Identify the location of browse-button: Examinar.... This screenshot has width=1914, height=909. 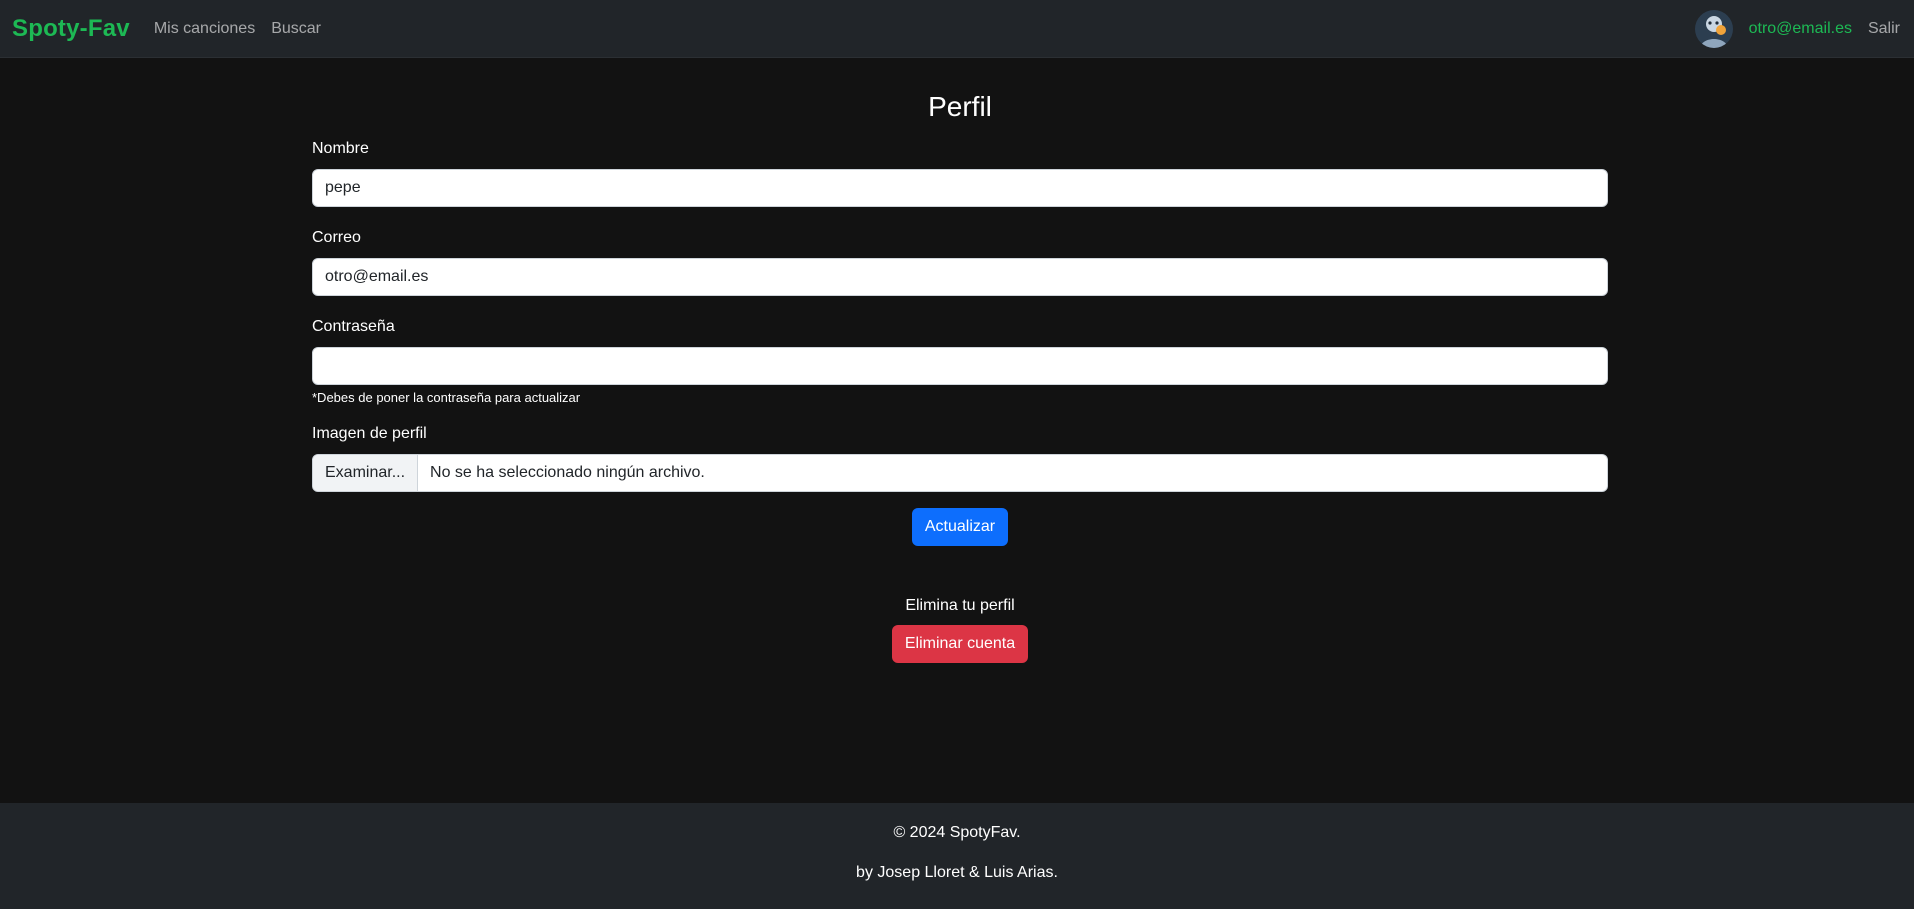
(366, 473).